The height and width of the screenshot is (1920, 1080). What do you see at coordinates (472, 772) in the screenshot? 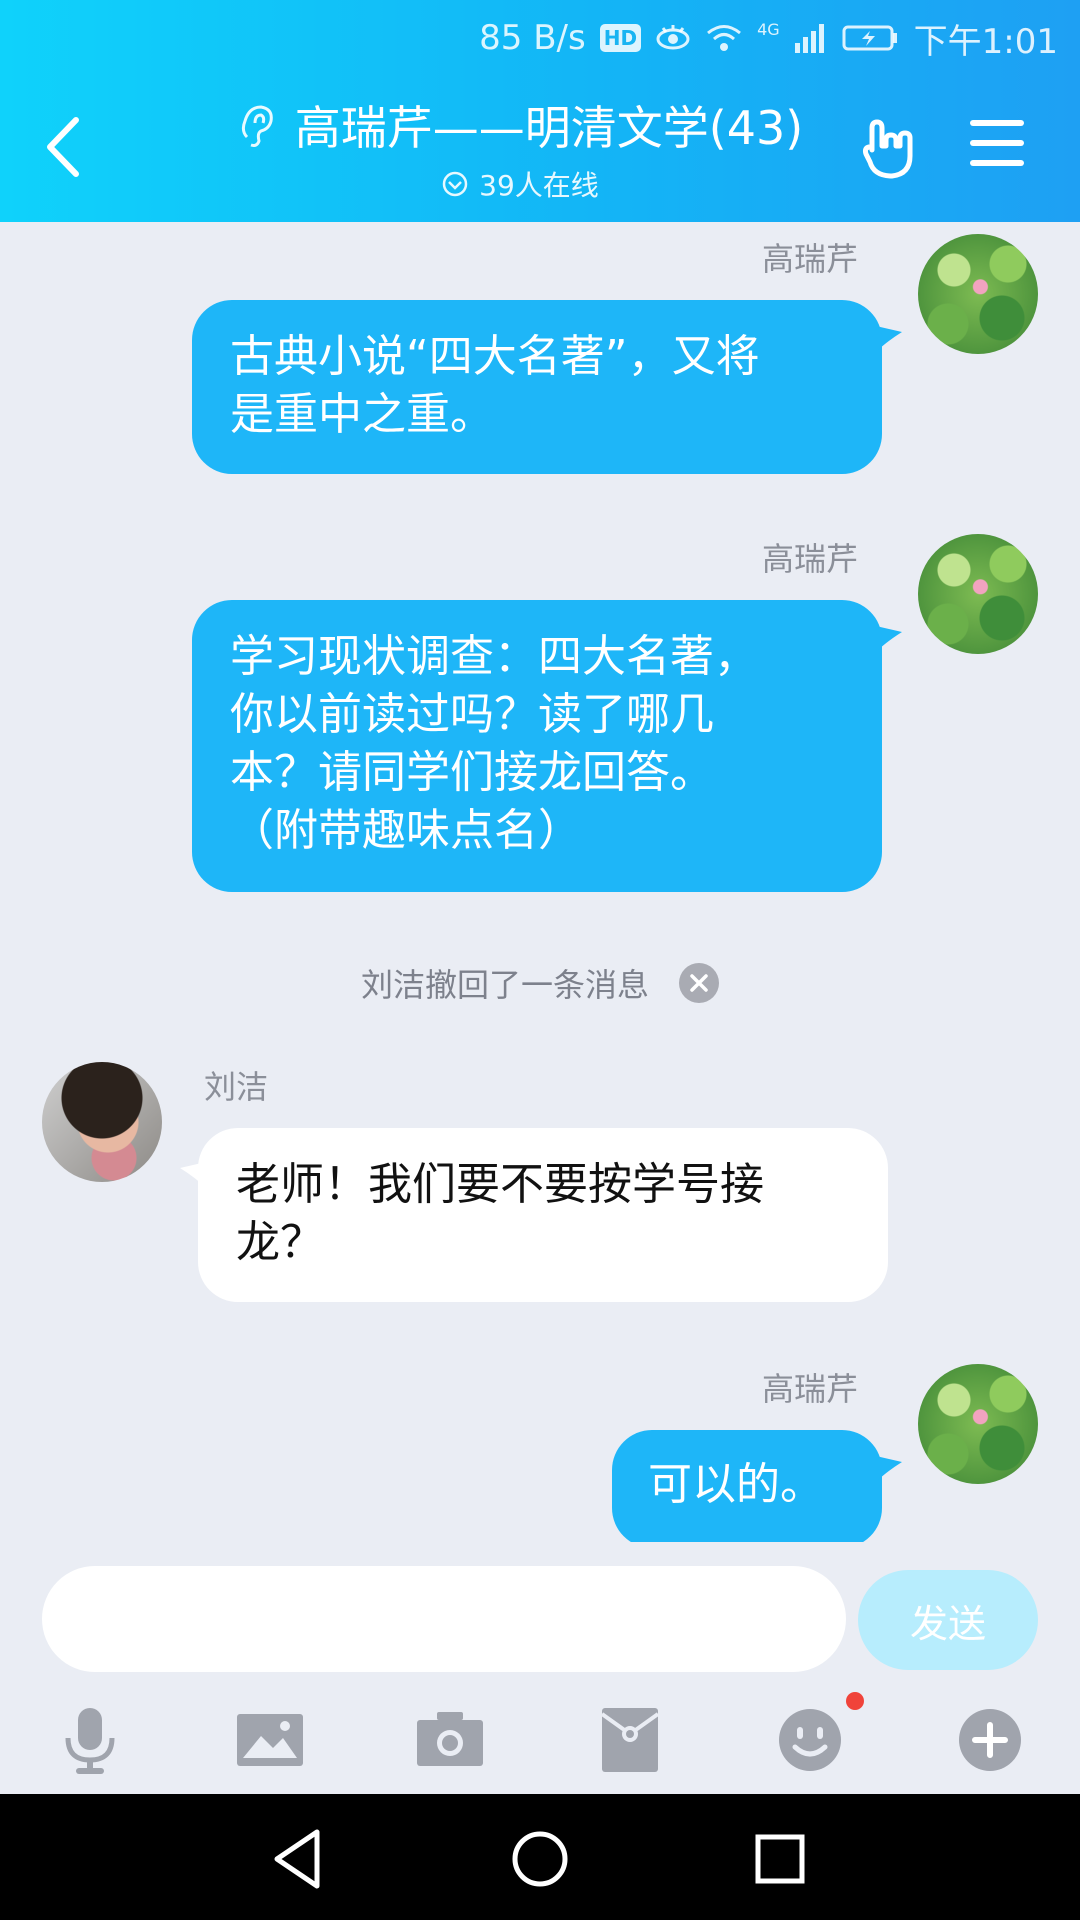
I see `message-line: 本？请同学们接龙回答。` at bounding box center [472, 772].